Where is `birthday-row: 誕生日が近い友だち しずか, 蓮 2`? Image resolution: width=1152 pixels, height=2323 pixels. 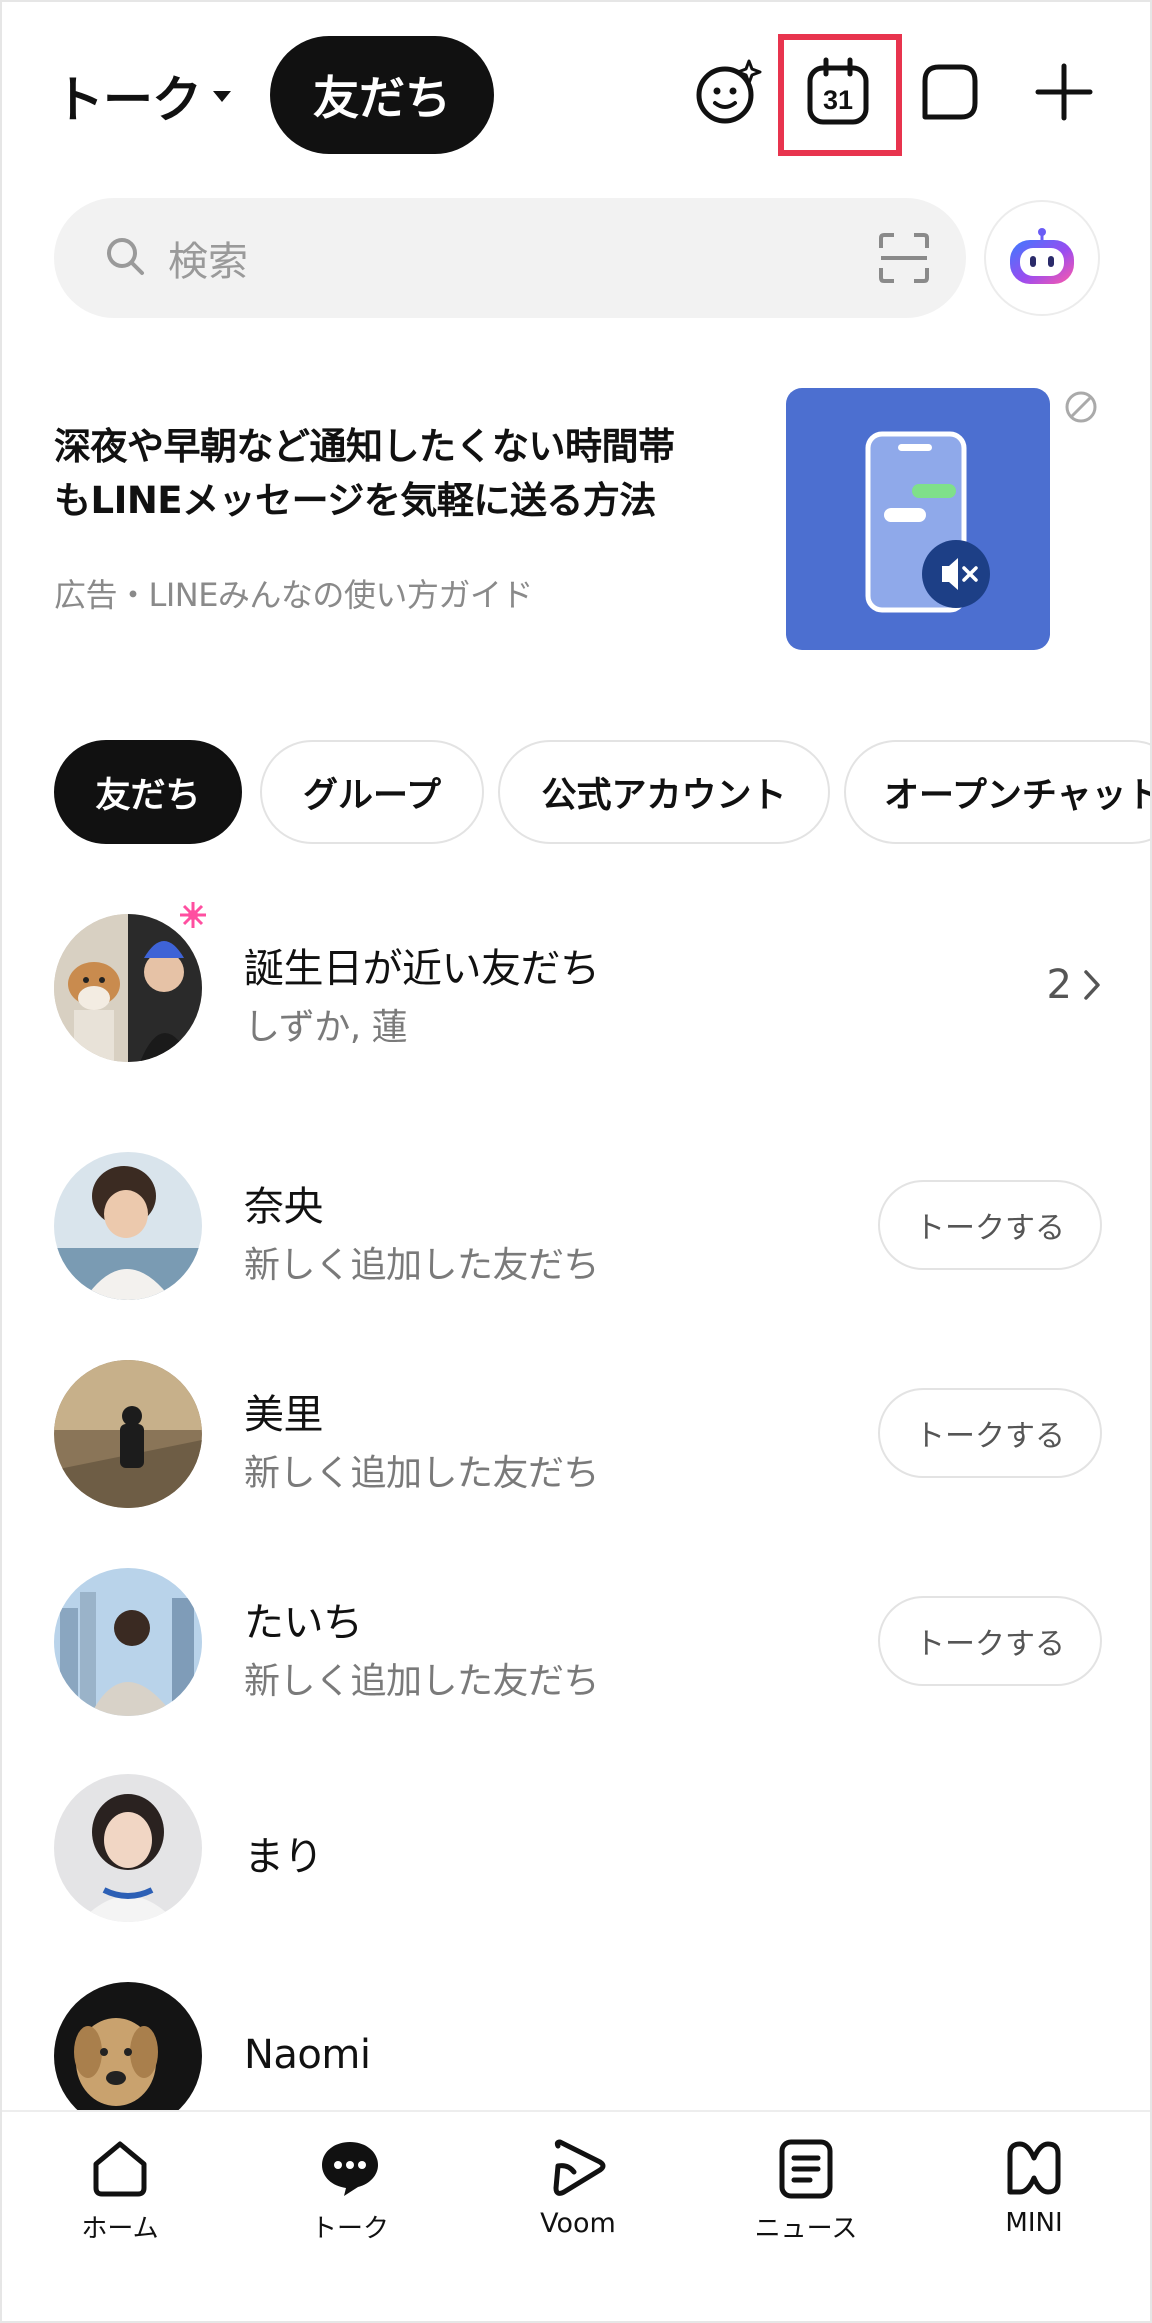
birthday-row: 誕生日が近い友だち しずか, 蓮 2 is located at coordinates (578, 983).